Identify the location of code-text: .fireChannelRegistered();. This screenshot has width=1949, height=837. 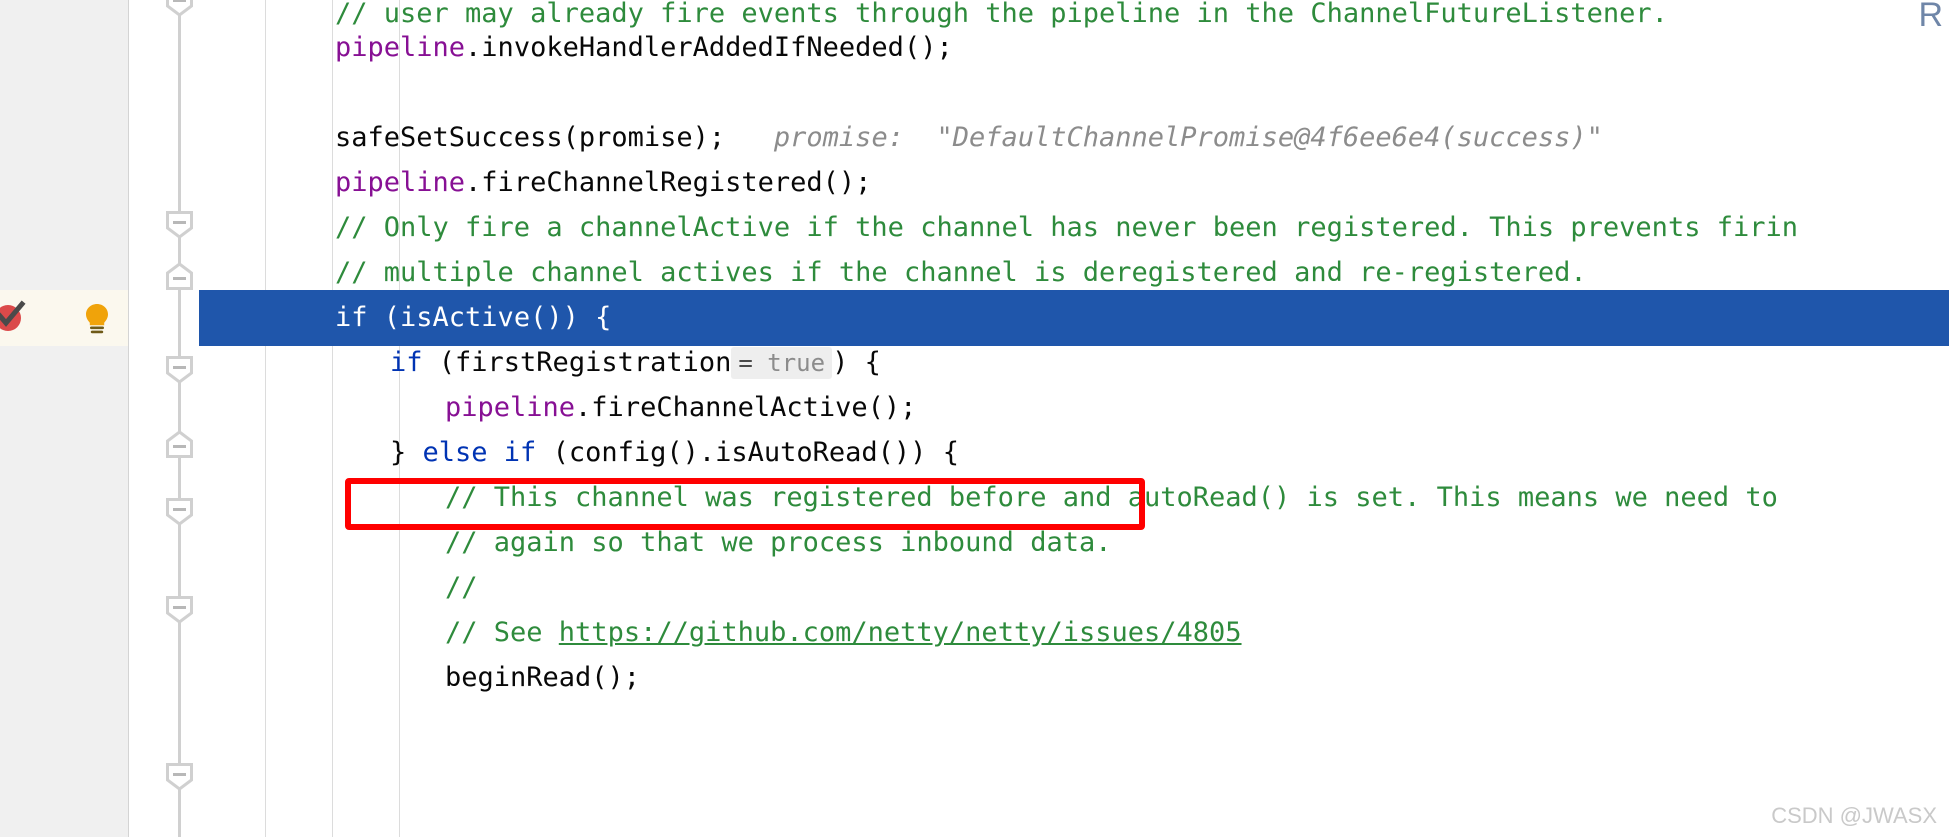
(668, 182).